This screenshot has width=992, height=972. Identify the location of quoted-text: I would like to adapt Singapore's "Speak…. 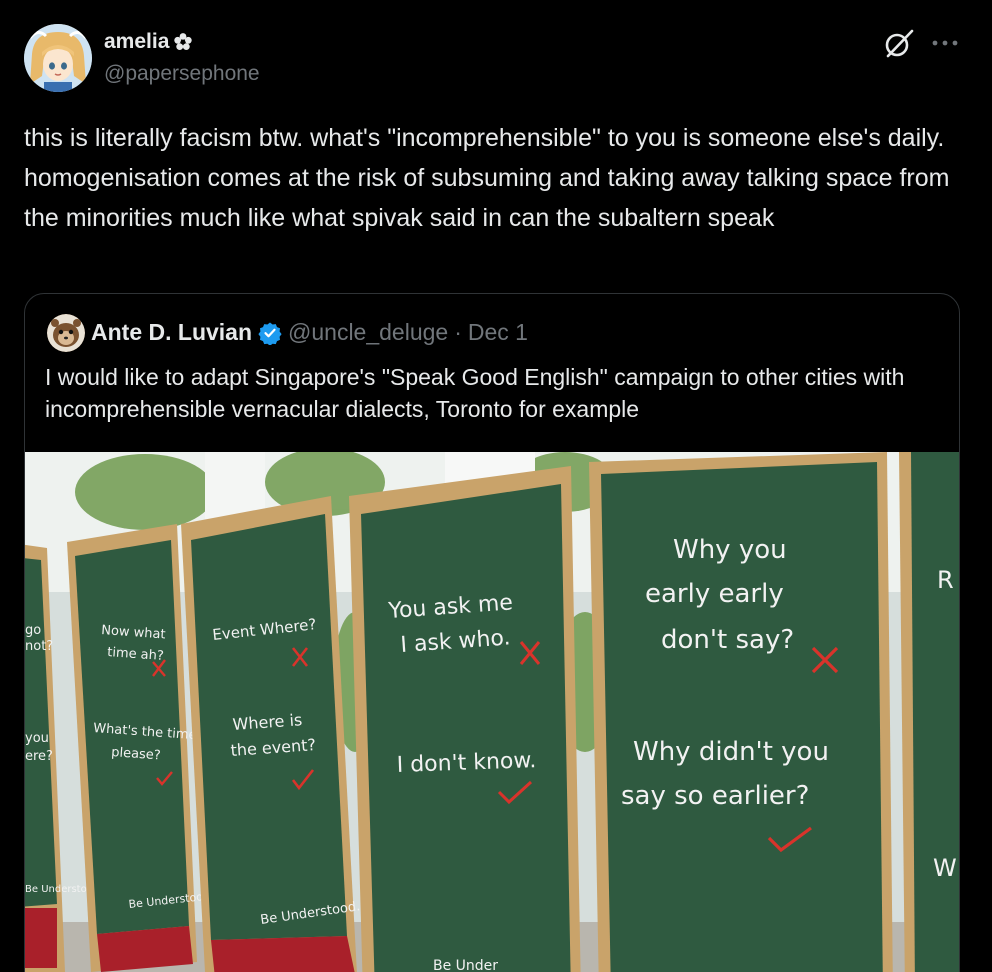
(475, 393).